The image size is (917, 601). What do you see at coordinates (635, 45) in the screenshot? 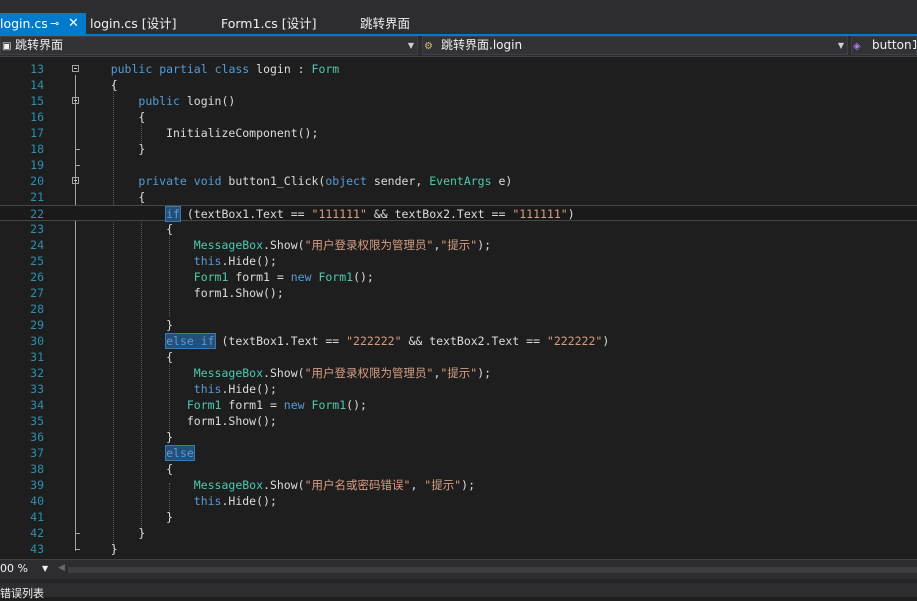
I see `class-dropdown: ⚙ 跳转界面.login ▼` at bounding box center [635, 45].